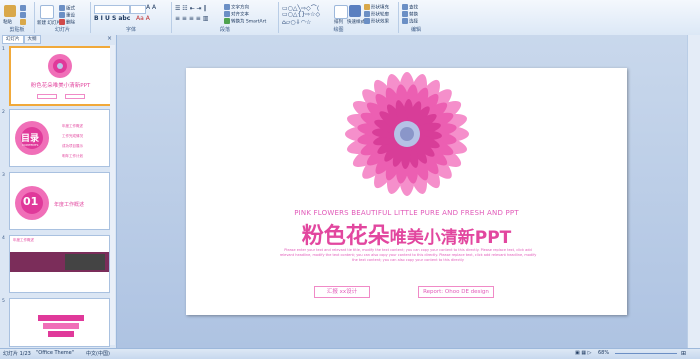 The image size is (700, 359). Describe the element at coordinates (236, 7) in the screenshot. I see `text-direction-button: 文字方向` at that location.